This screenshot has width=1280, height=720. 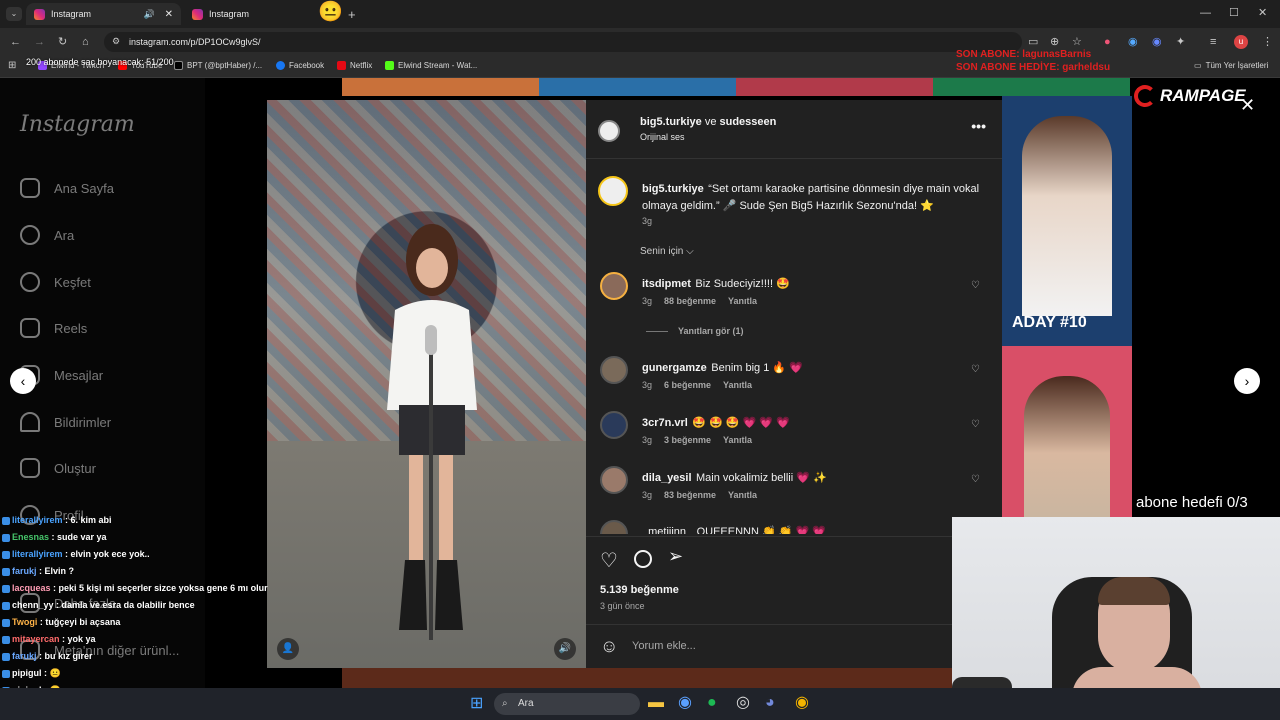 I want to click on comment-filter-dropdown: Senin için ⌵, so click(x=667, y=251).